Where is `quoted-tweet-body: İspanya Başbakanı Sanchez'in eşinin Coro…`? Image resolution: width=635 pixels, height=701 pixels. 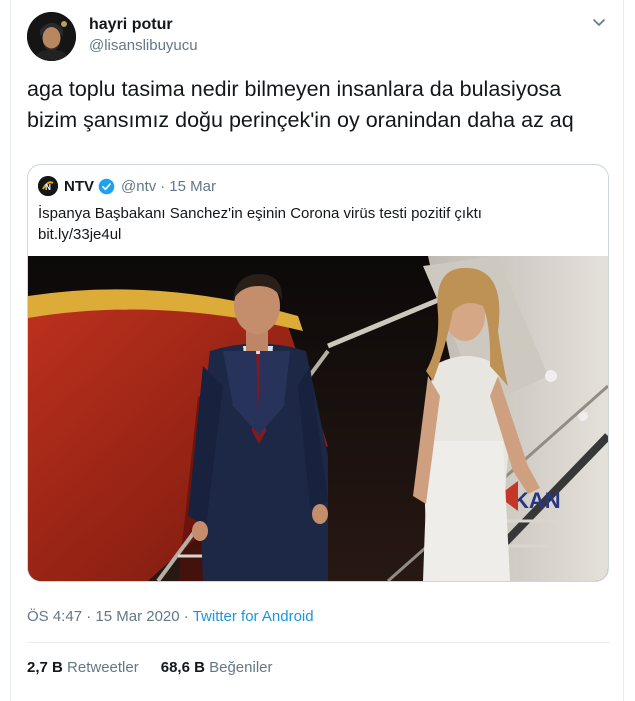
quoted-tweet-body: İspanya Başbakanı Sanchez'in eşinin Coro… is located at coordinates (260, 213).